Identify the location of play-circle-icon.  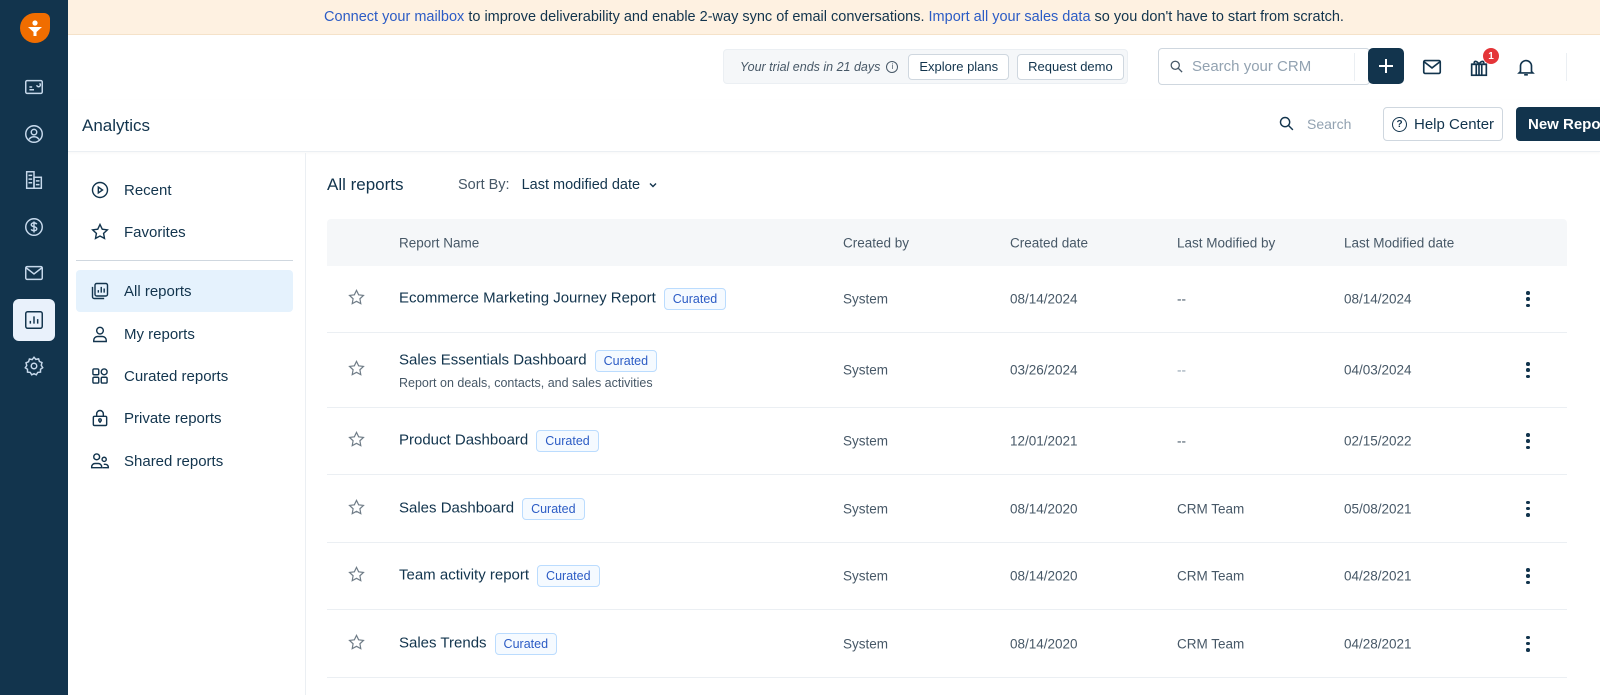
(100, 190).